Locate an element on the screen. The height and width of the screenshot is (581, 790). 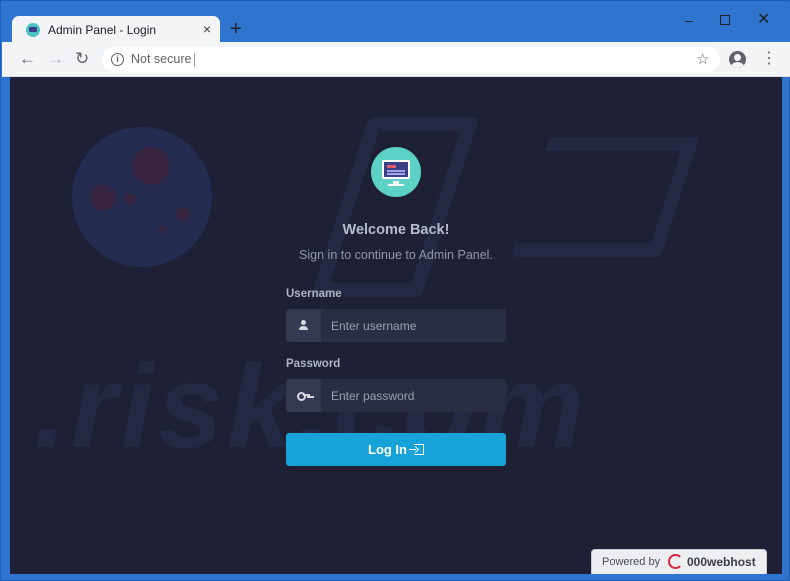
key-icon is located at coordinates (304, 396).